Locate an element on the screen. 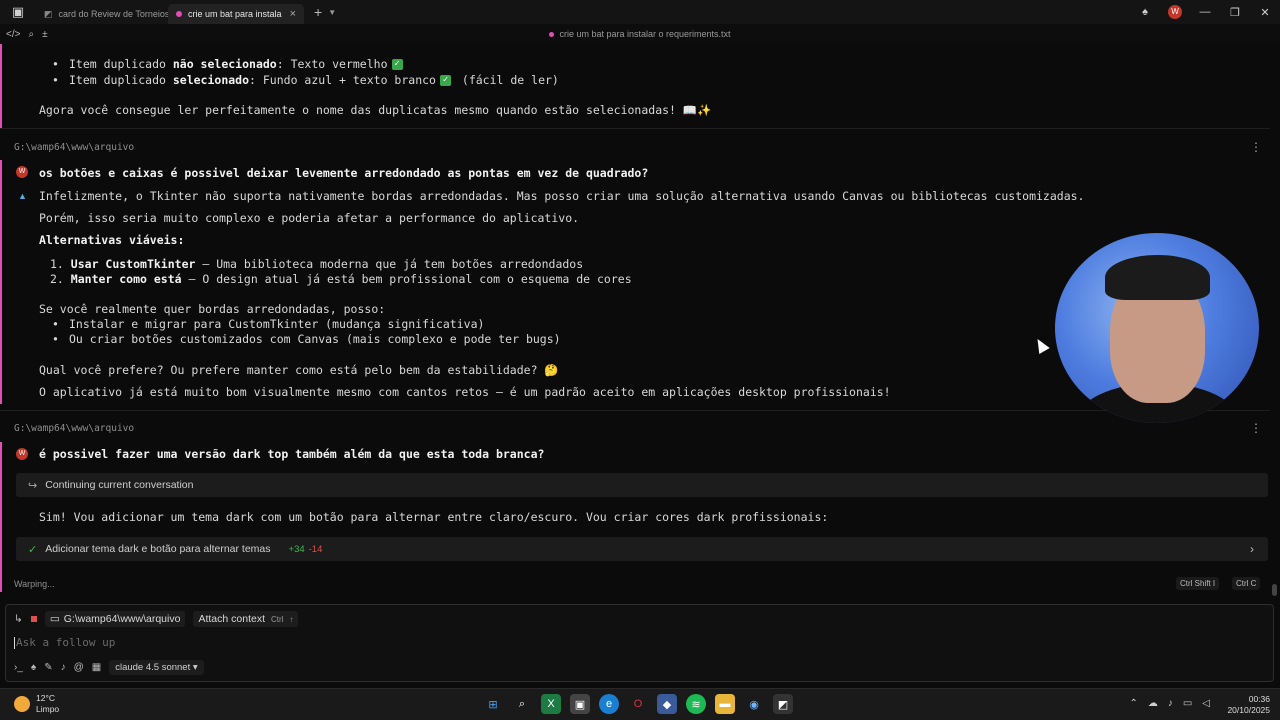 Image resolution: width=1280 pixels, height=720 pixels. weather-icon is located at coordinates (22, 704).